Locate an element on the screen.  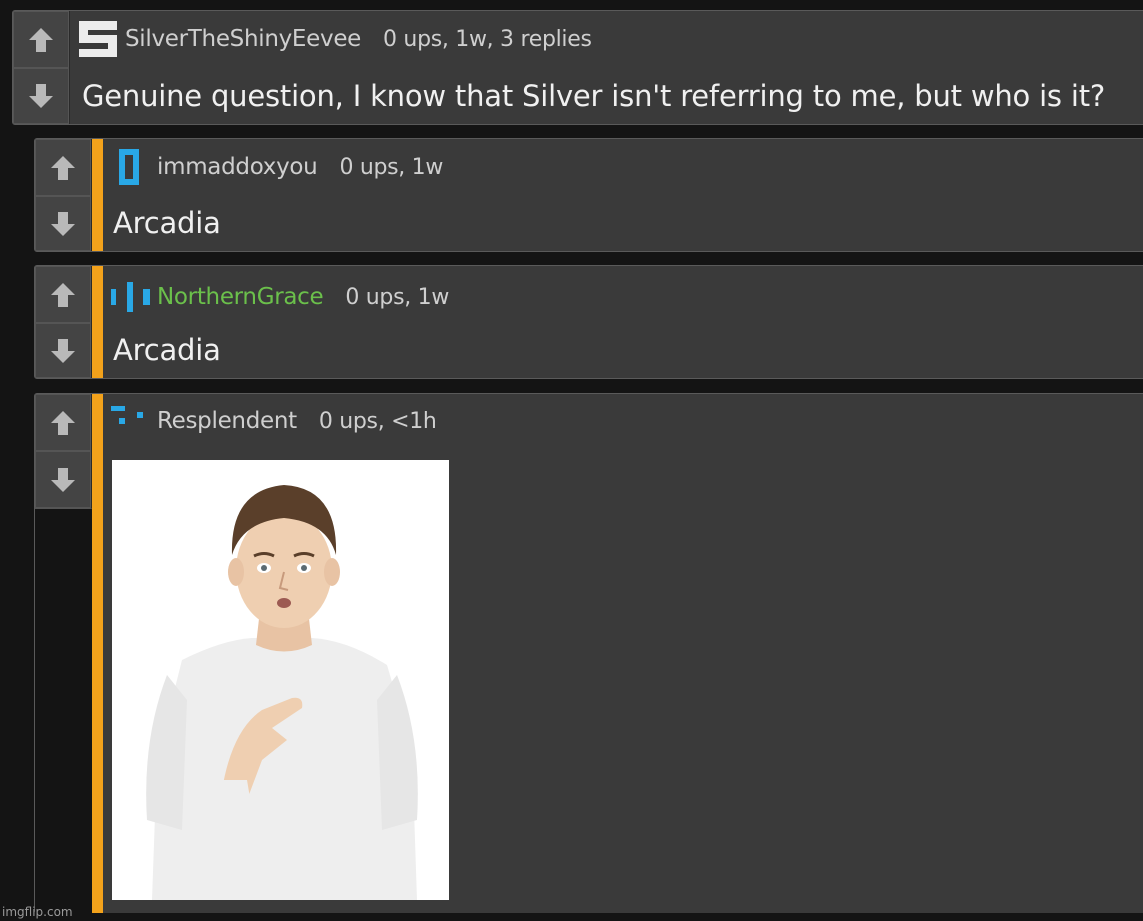
comment-3: NorthernGrace 0 ups, 1w Arcadia is located at coordinates (588, 322).